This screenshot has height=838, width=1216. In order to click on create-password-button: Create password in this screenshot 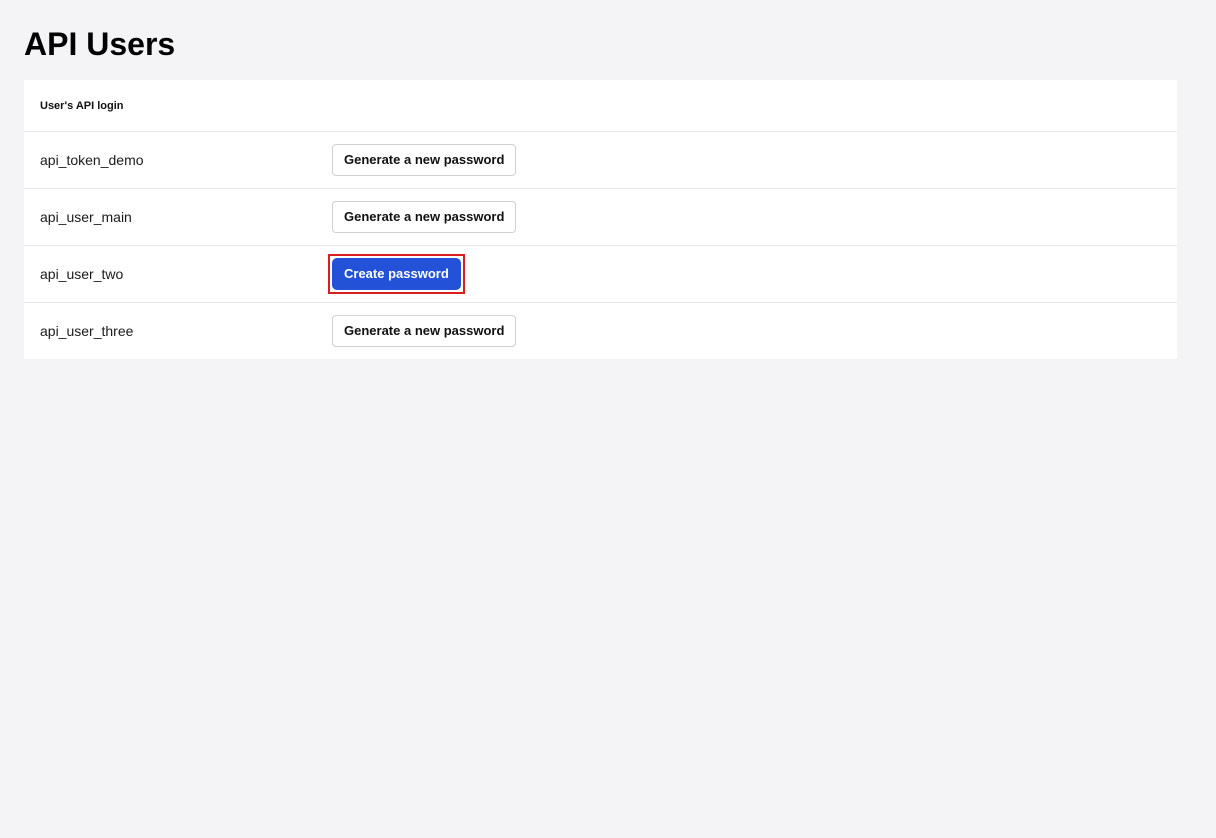, I will do `click(396, 274)`.